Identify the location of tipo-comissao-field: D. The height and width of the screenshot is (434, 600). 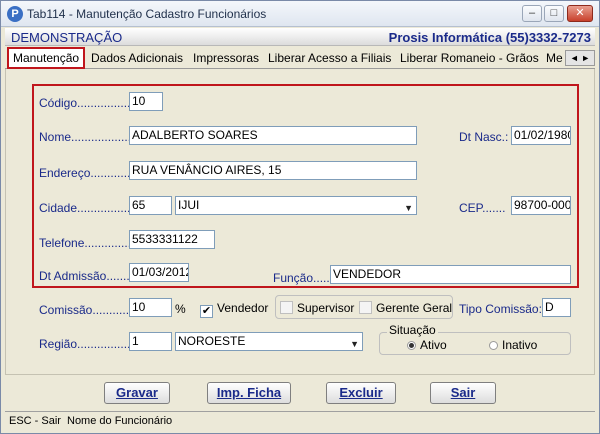
(556, 307).